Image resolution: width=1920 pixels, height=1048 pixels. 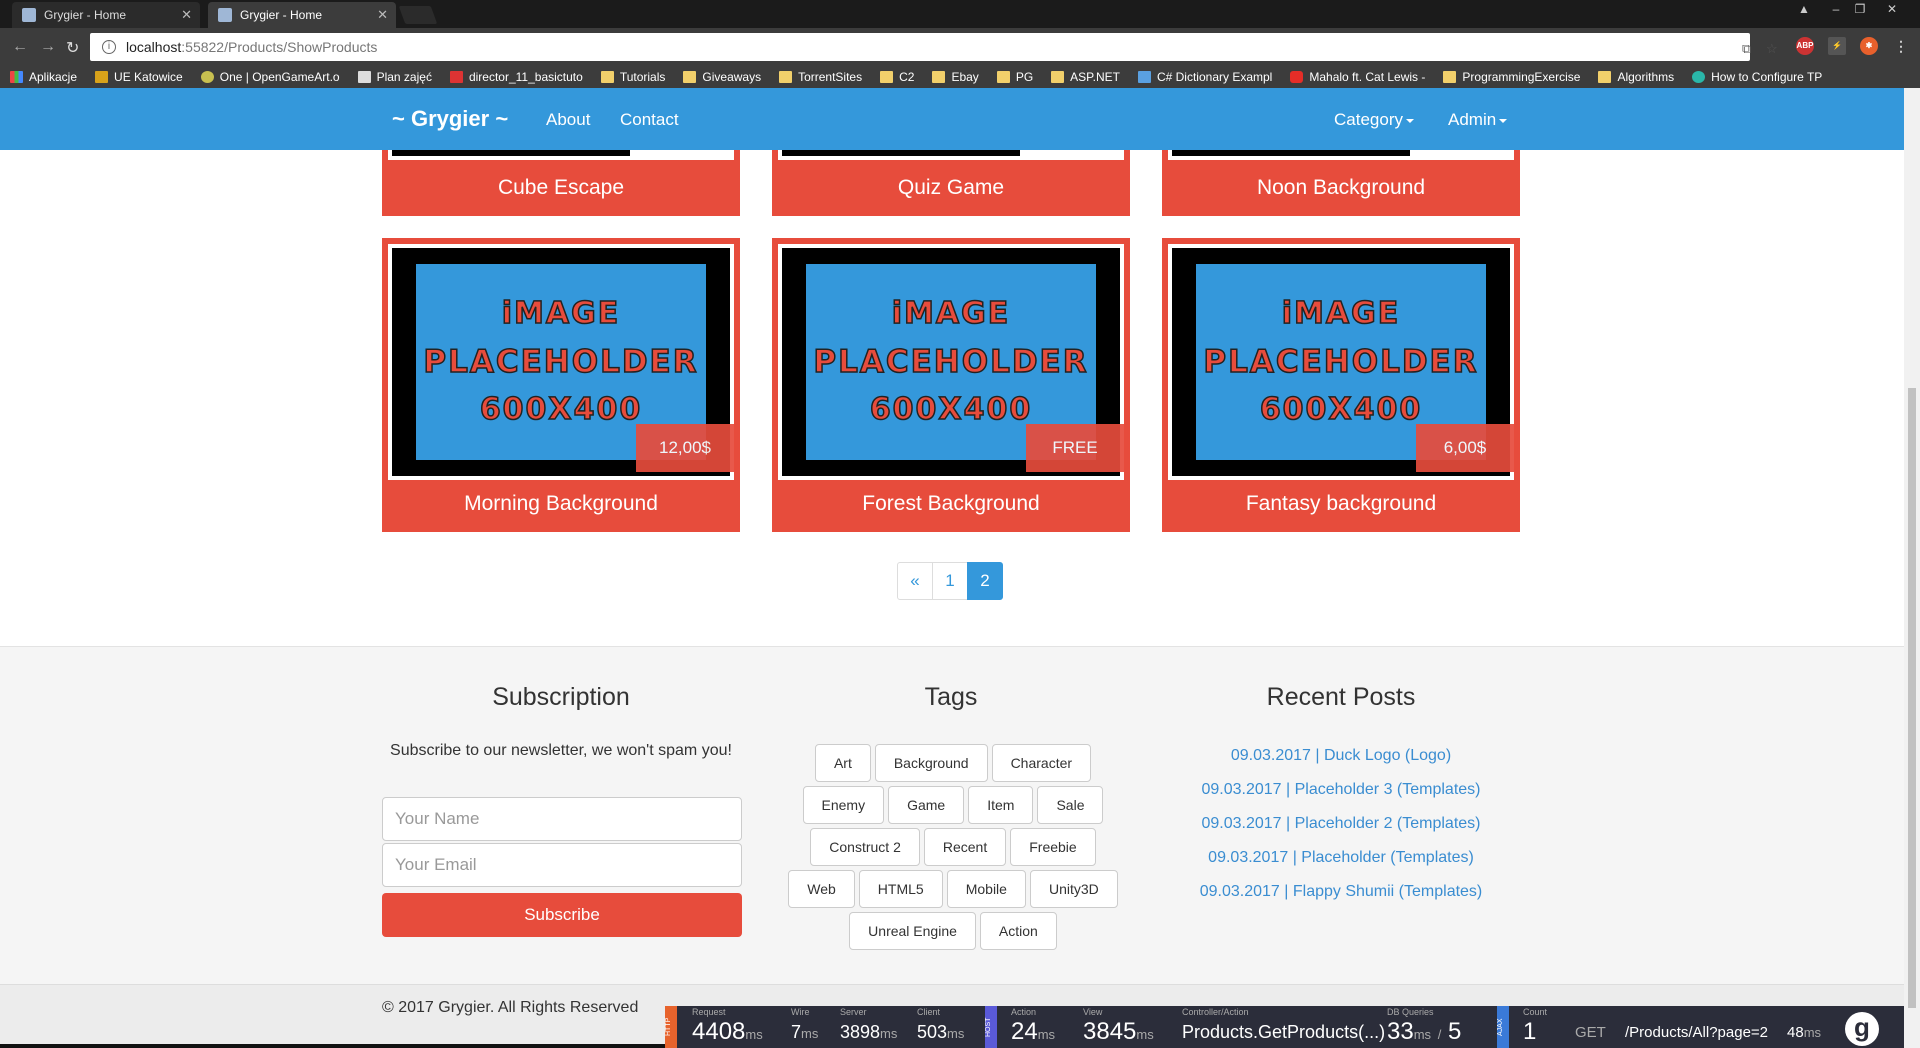 I want to click on nav-about: About, so click(x=568, y=120).